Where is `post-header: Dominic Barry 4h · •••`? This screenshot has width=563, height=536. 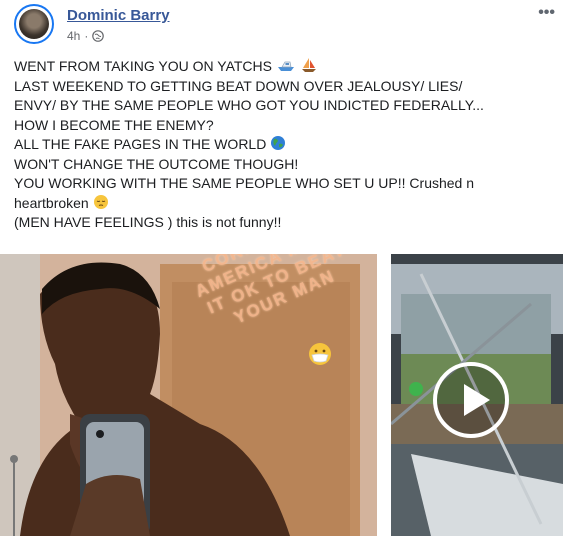
post-header: Dominic Barry 4h · ••• is located at coordinates (281, 26).